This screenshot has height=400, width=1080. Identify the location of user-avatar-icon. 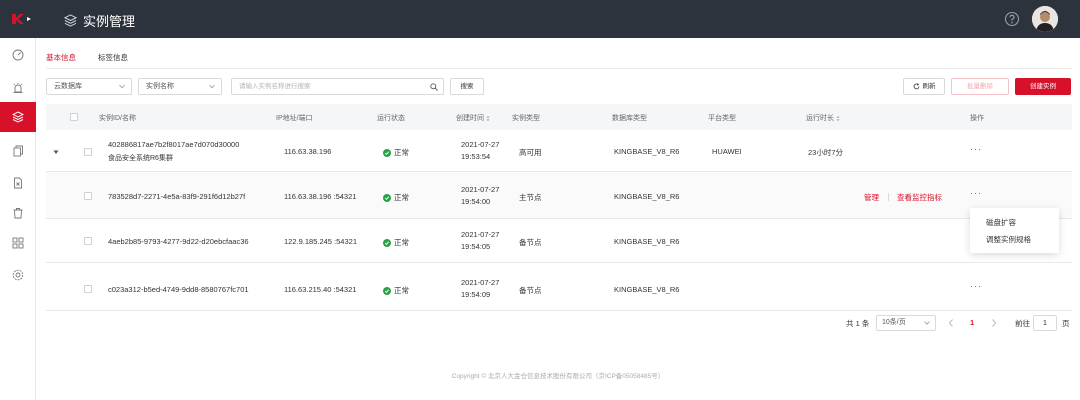
(1045, 19).